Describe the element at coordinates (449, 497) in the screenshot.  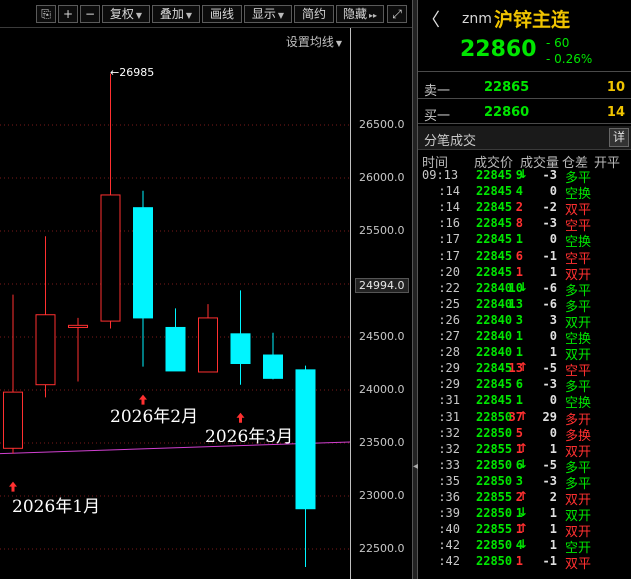
I see `tick-time: :36` at that location.